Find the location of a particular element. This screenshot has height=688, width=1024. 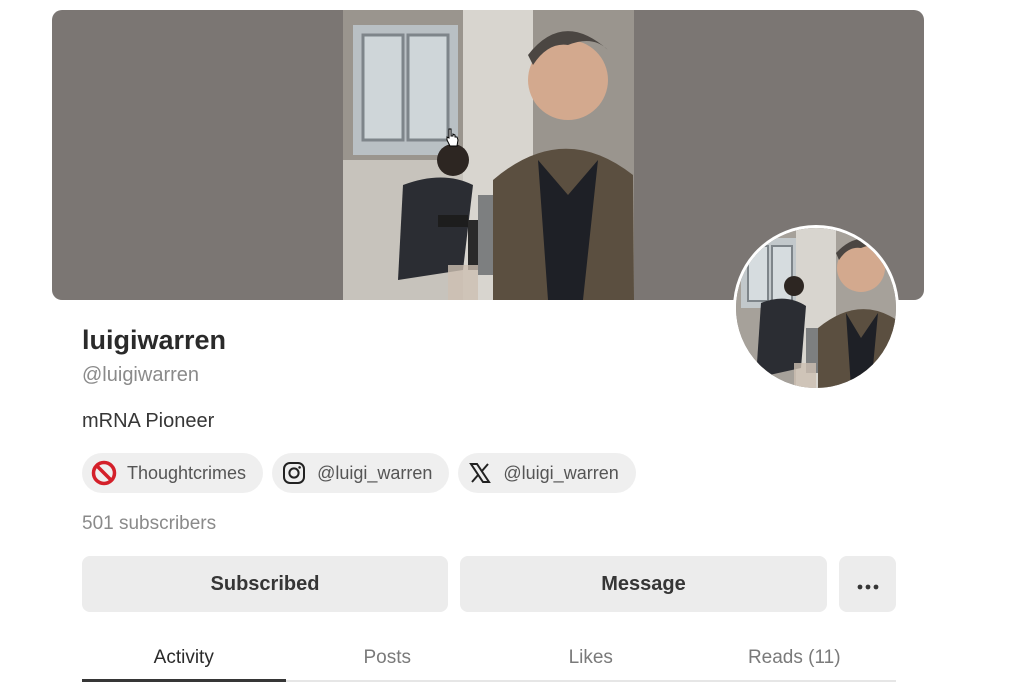

link-chip-instagram: @luigi_warren is located at coordinates (361, 473).